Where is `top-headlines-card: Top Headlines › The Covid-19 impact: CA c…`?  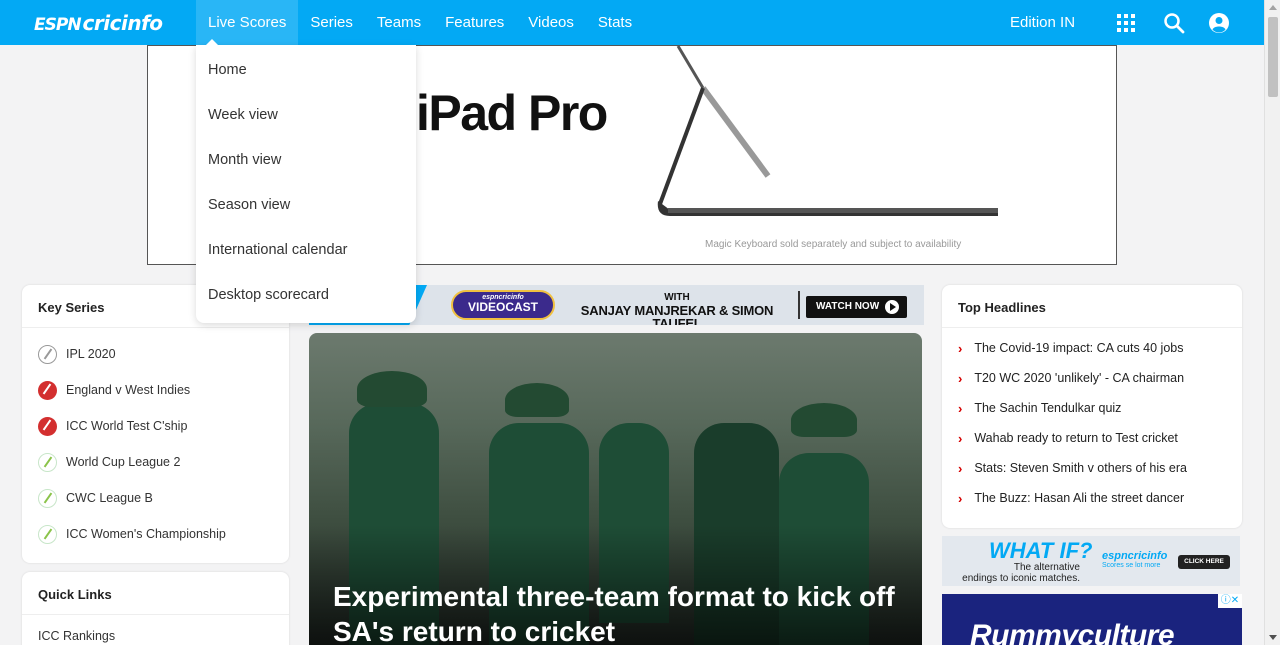 top-headlines-card: Top Headlines › The Covid-19 impact: CA c… is located at coordinates (1092, 406).